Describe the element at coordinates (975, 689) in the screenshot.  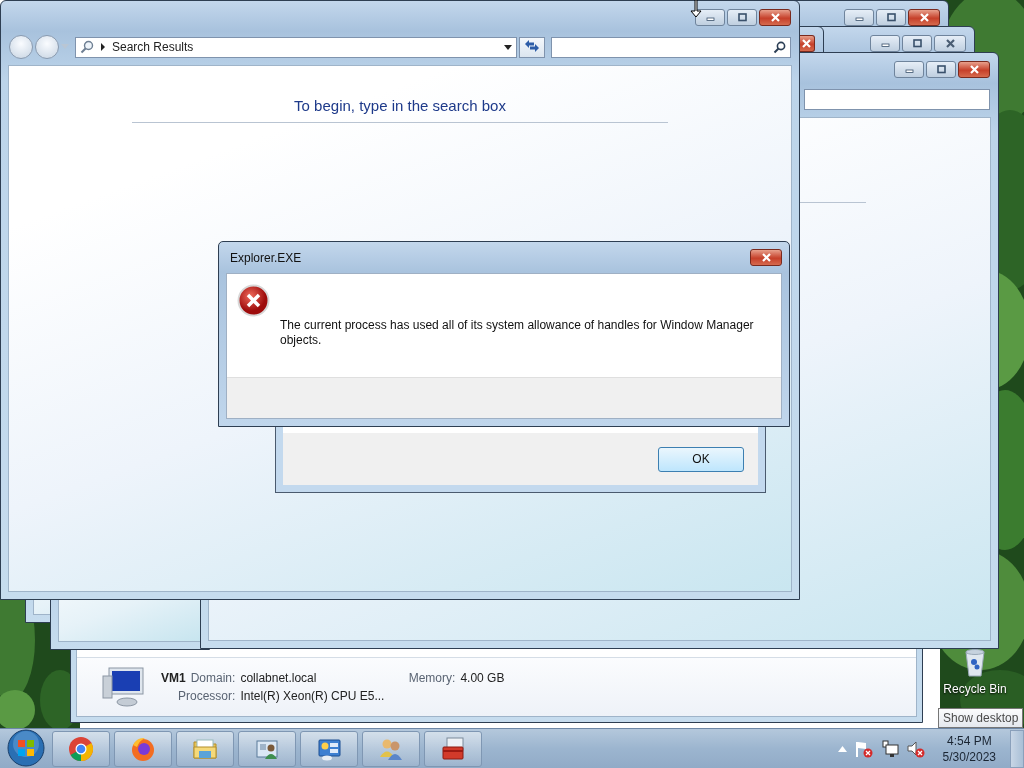
I see `desktop-icon-label: Recycle Bin` at that location.